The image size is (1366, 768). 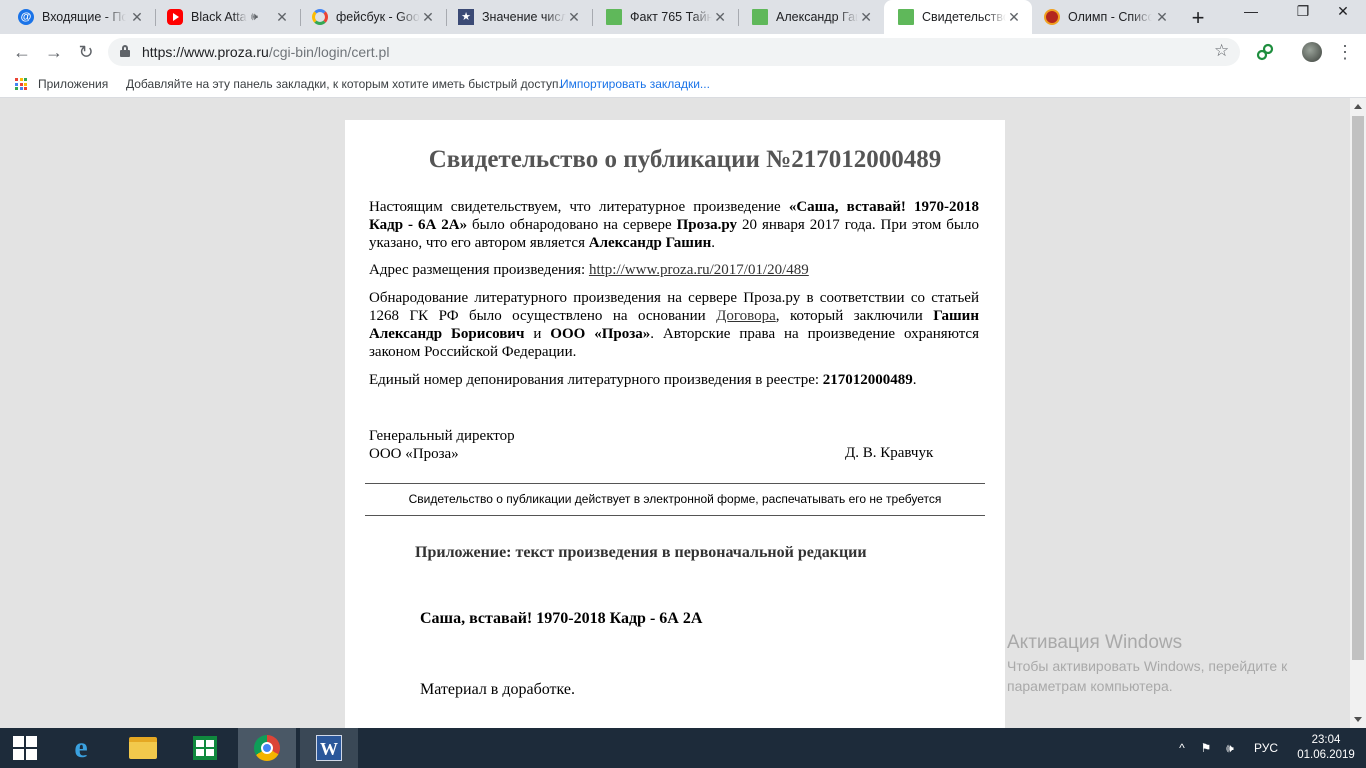 I want to click on tab-title: Black Attack, so click(x=219, y=17).